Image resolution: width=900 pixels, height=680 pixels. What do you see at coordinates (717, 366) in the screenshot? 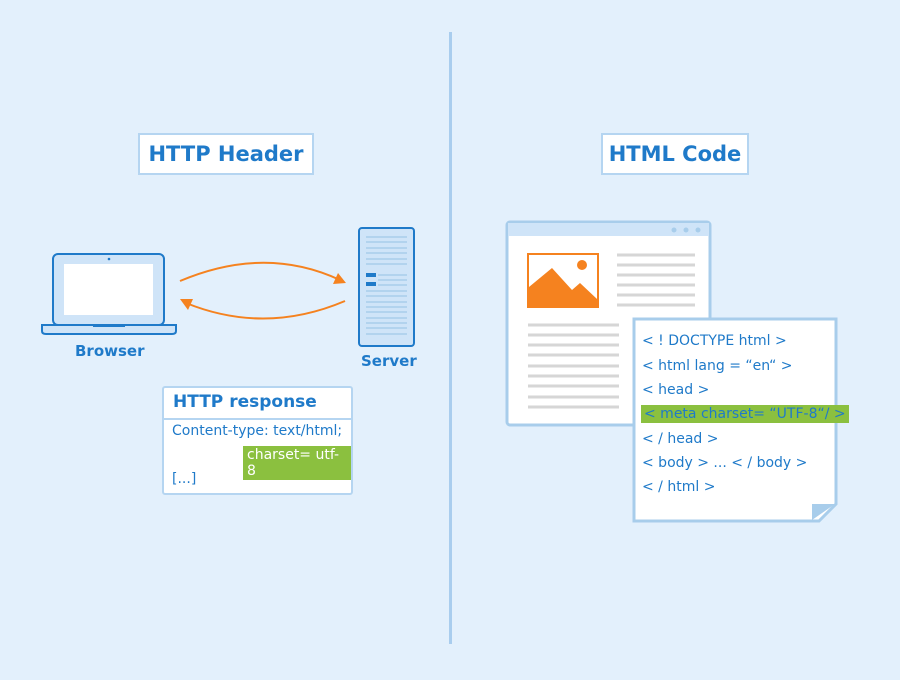
I see `code-line: < html lang = “en“ >` at bounding box center [717, 366].